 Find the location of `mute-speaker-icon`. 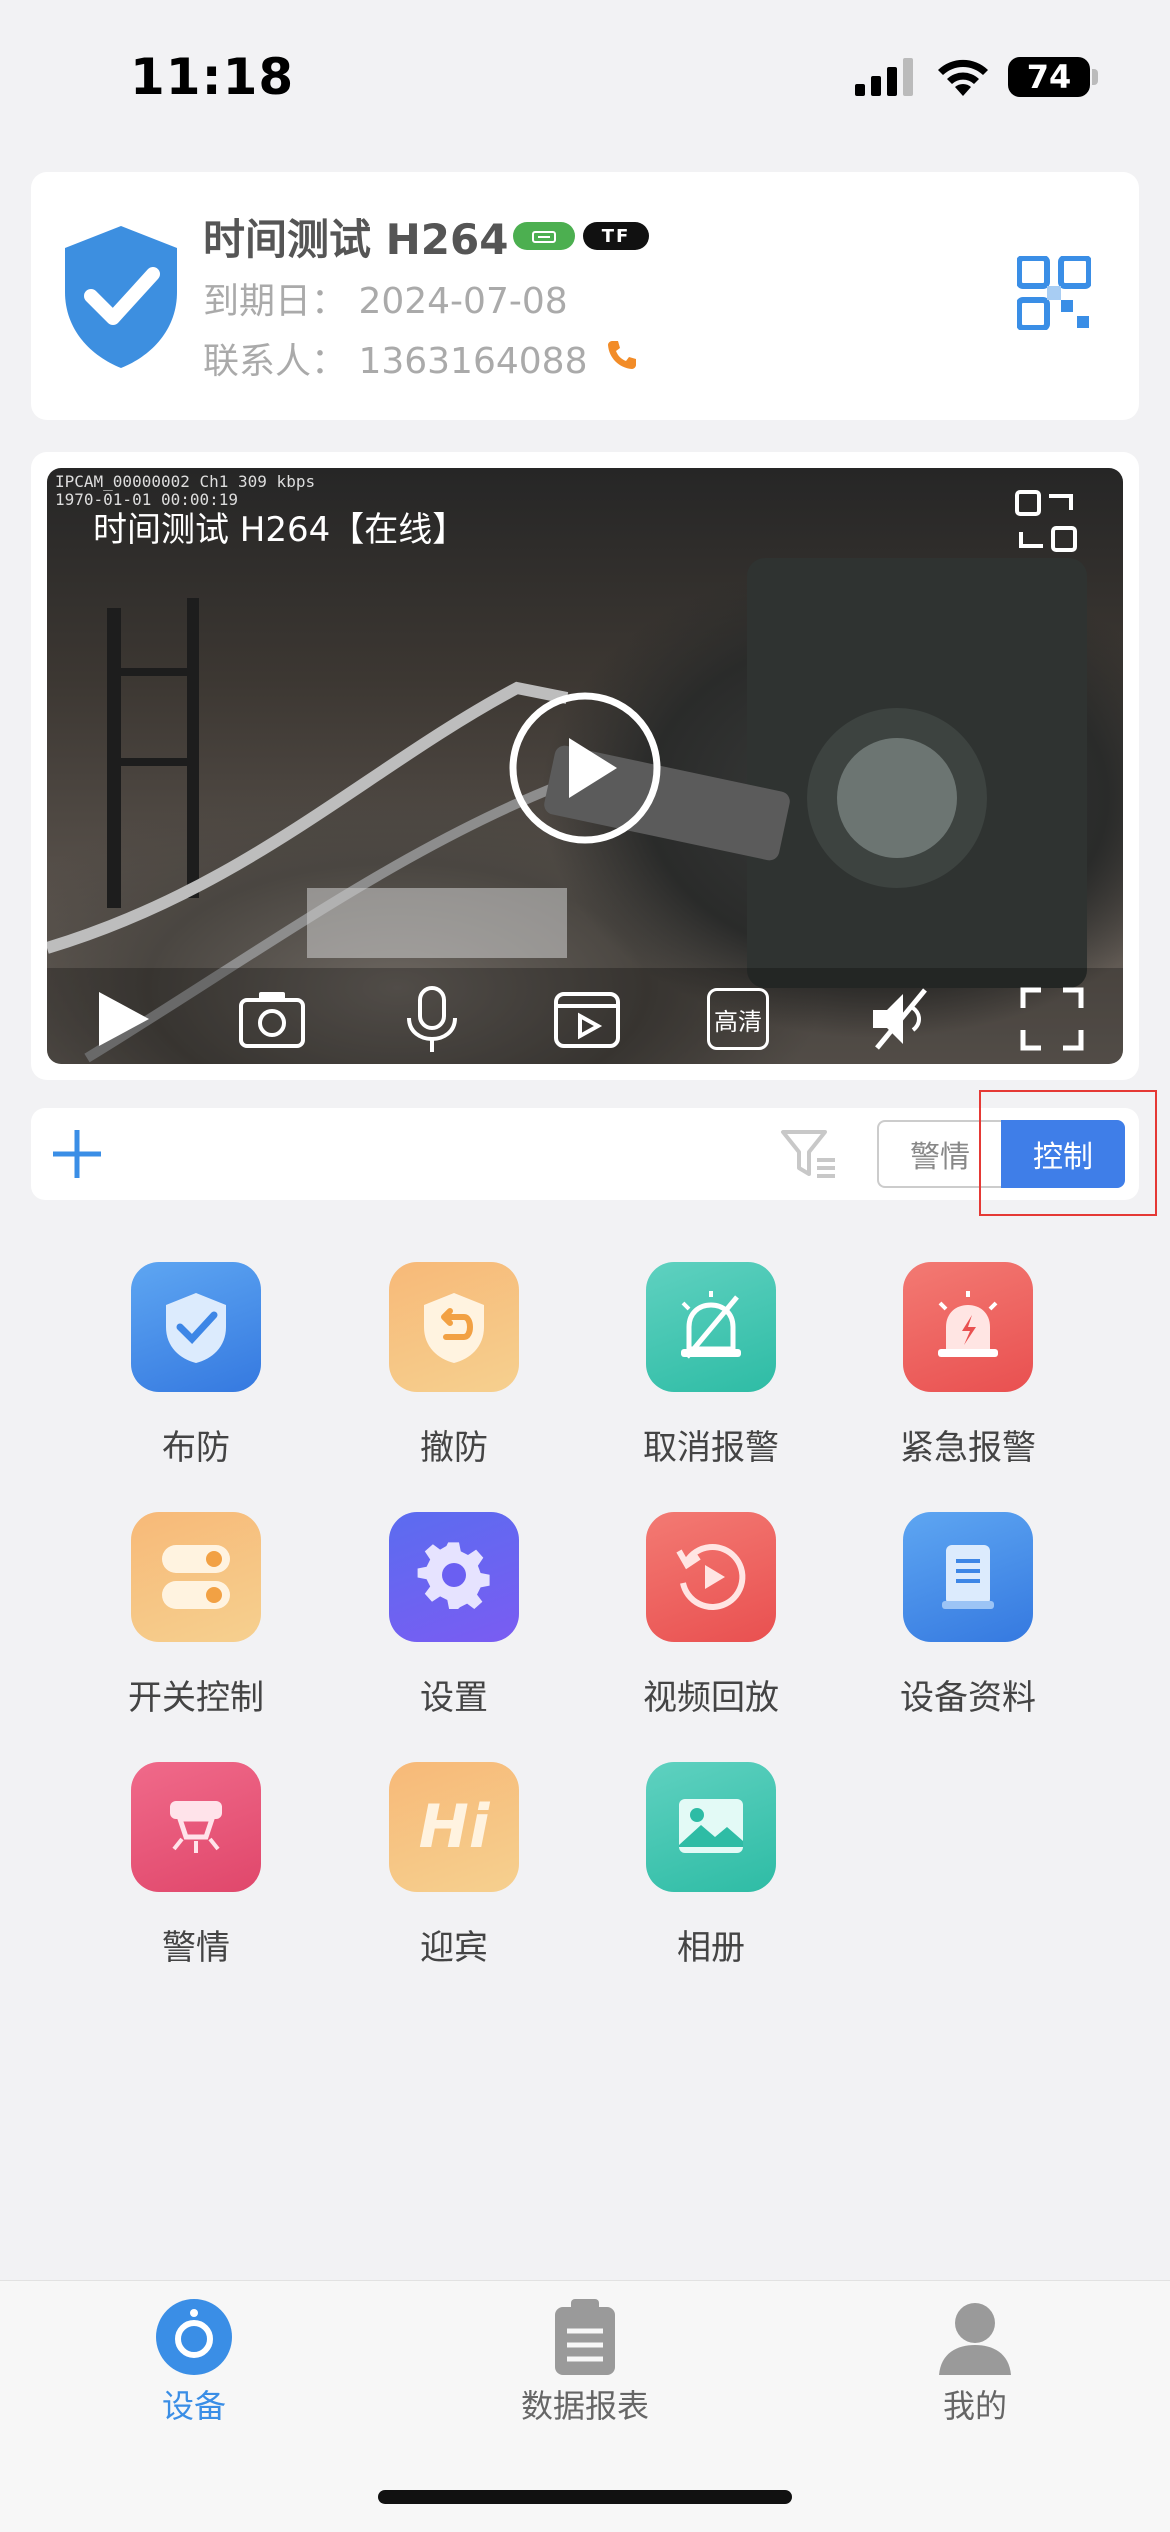

mute-speaker-icon is located at coordinates (902, 1019).